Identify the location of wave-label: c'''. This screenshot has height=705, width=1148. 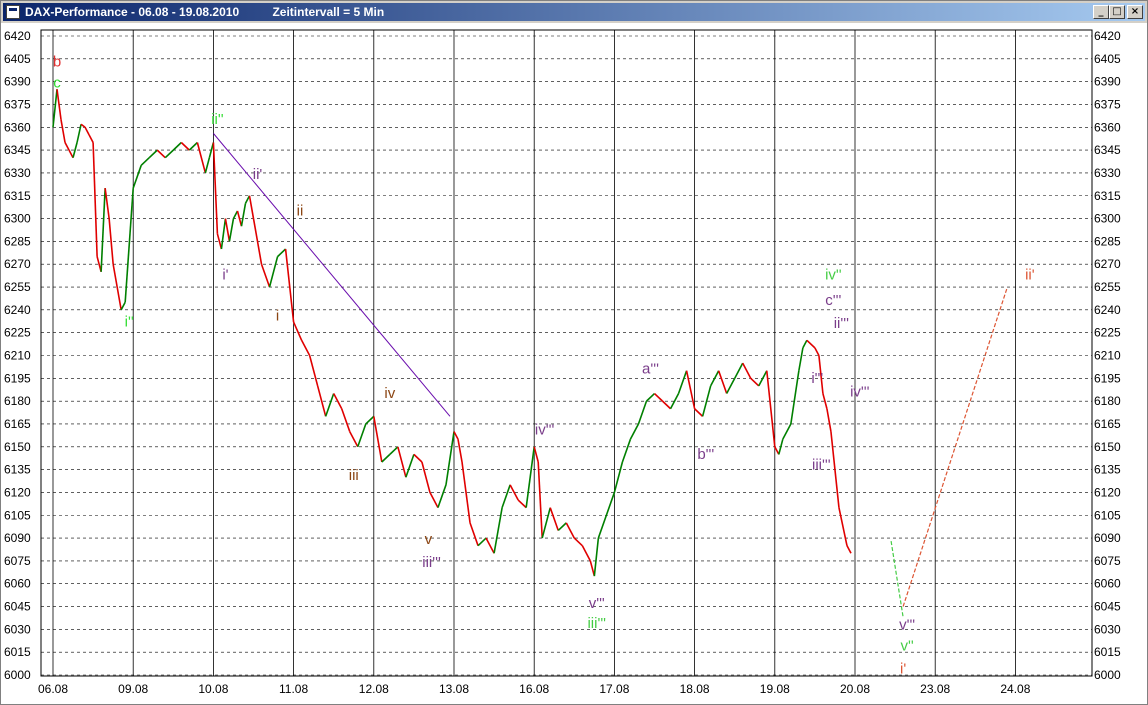
(833, 300).